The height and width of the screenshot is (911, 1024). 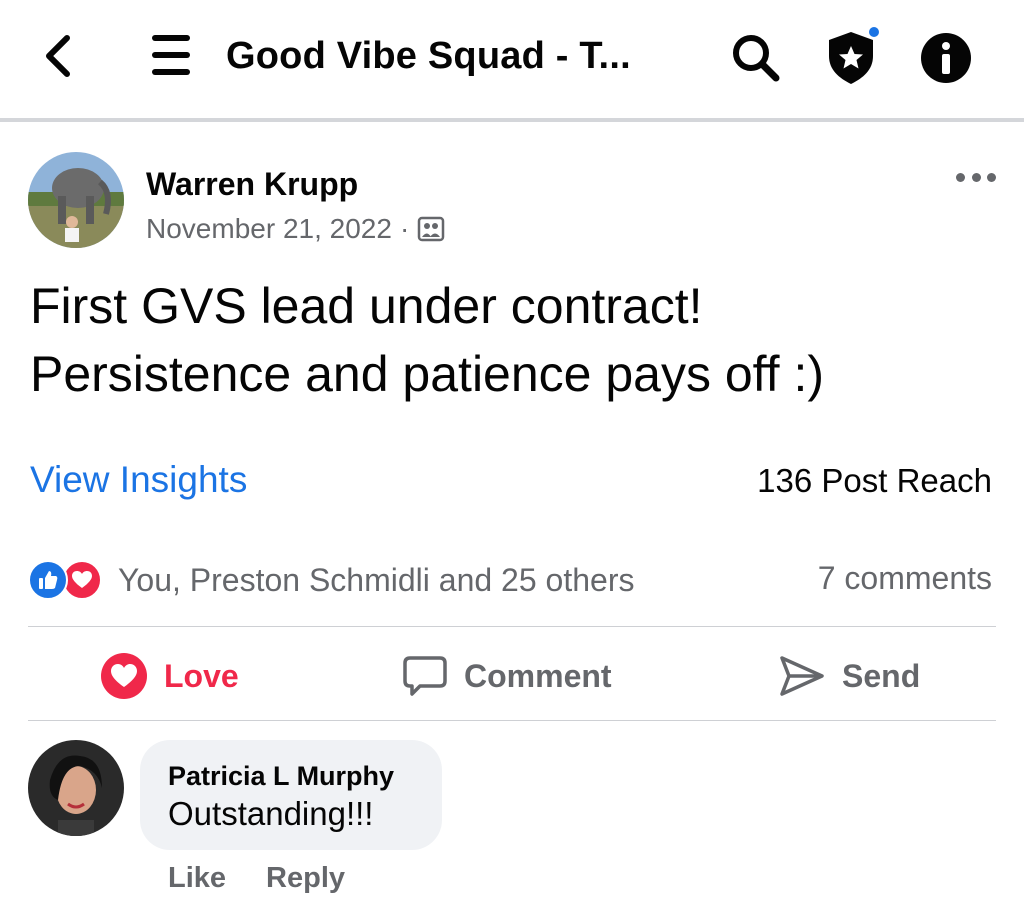 I want to click on comment-button: Comment, so click(x=507, y=676).